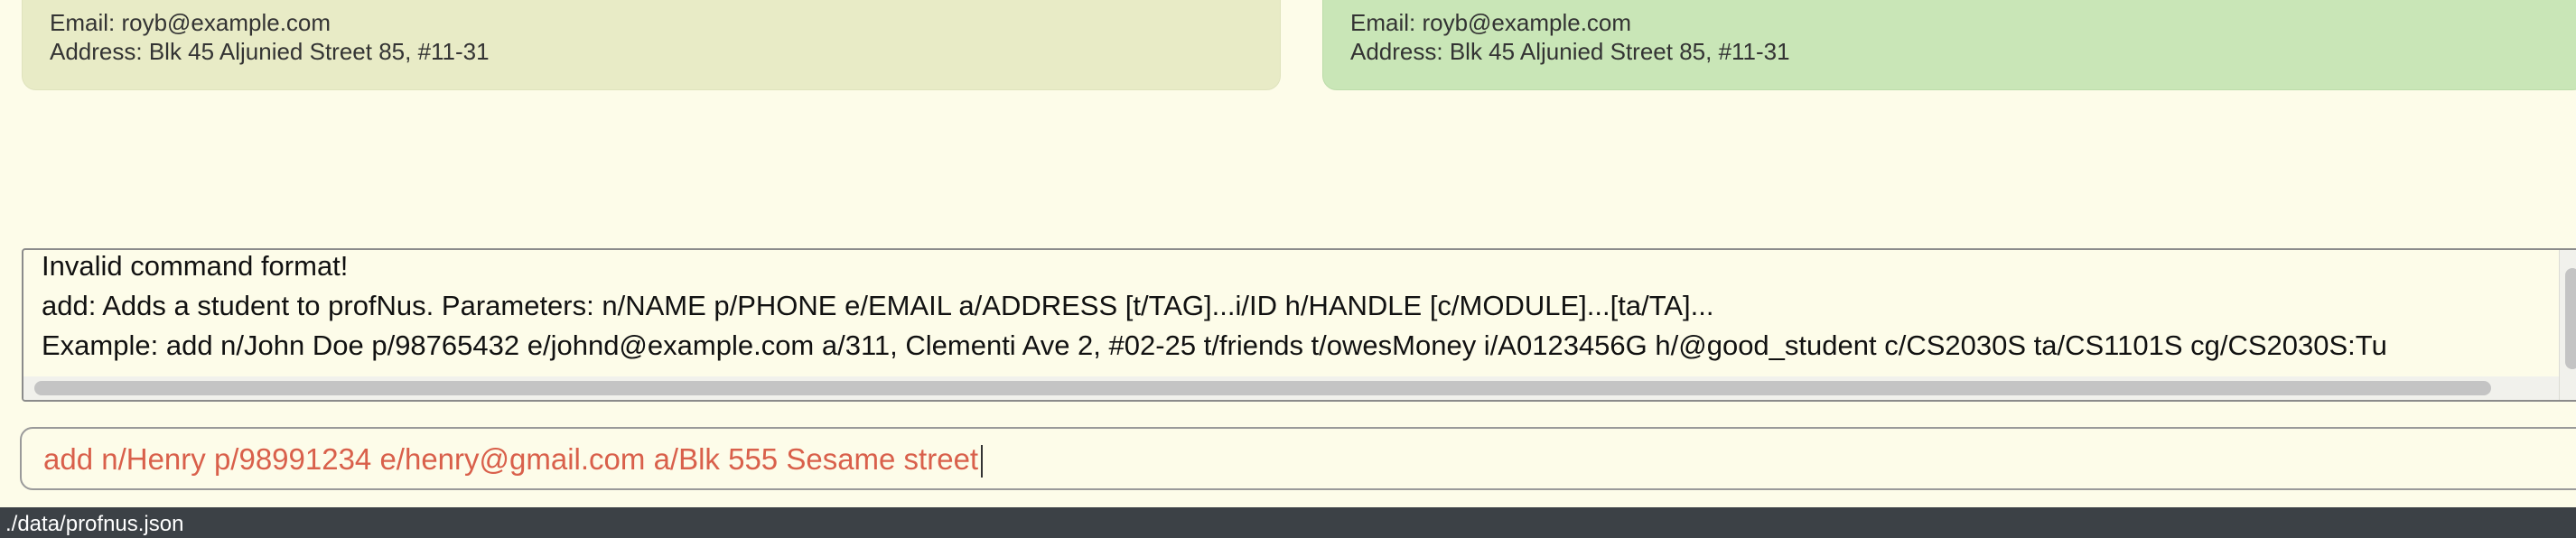 This screenshot has width=2576, height=538. Describe the element at coordinates (2571, 318) in the screenshot. I see `vertical-scrollbar-thumb` at that location.